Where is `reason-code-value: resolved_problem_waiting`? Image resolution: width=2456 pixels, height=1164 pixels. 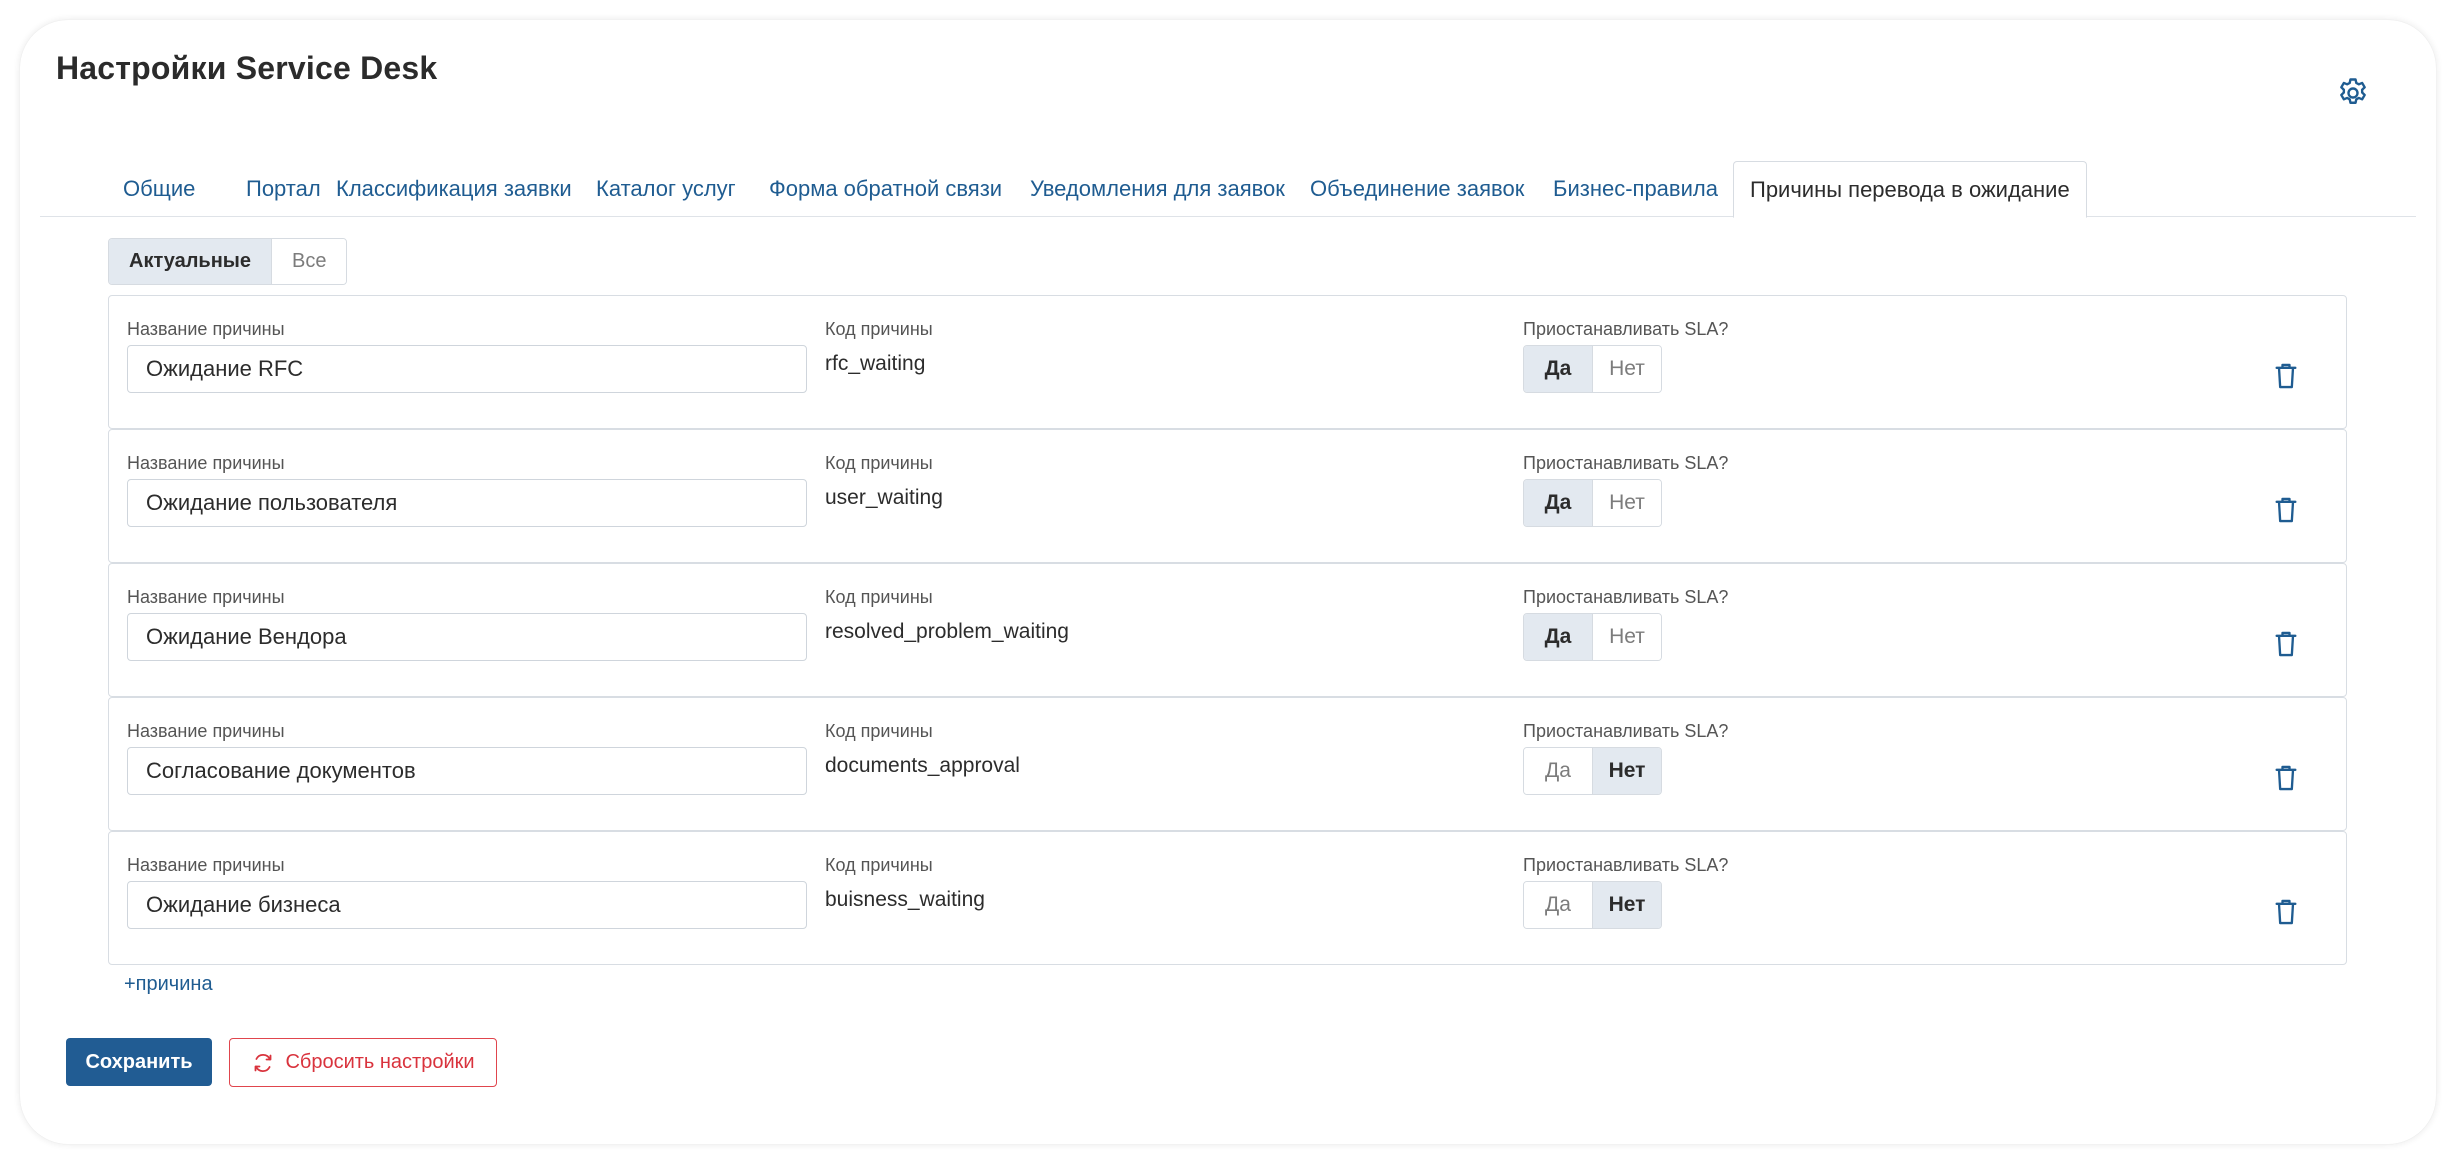 reason-code-value: resolved_problem_waiting is located at coordinates (947, 631).